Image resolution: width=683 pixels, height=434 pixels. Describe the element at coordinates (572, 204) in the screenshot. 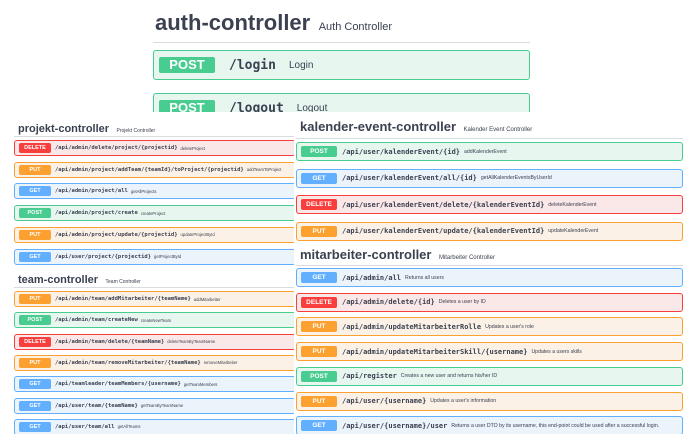

I see `operation-summary: deleteKalenderEvent` at that location.